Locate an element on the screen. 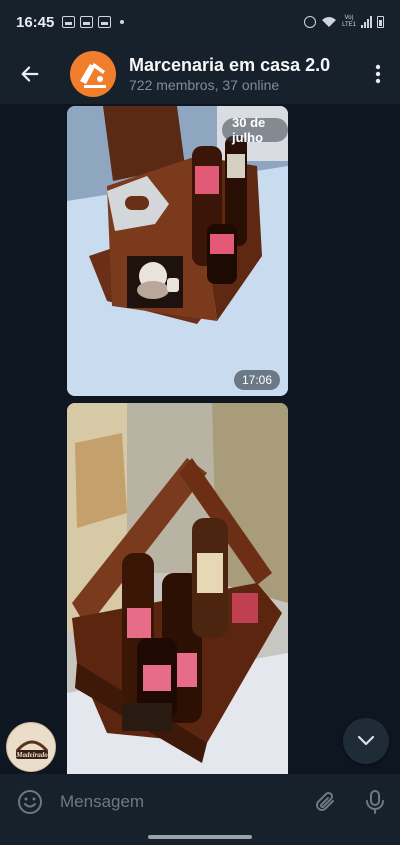 Image resolution: width=400 pixels, height=845 pixels. wifi-icon is located at coordinates (329, 22).